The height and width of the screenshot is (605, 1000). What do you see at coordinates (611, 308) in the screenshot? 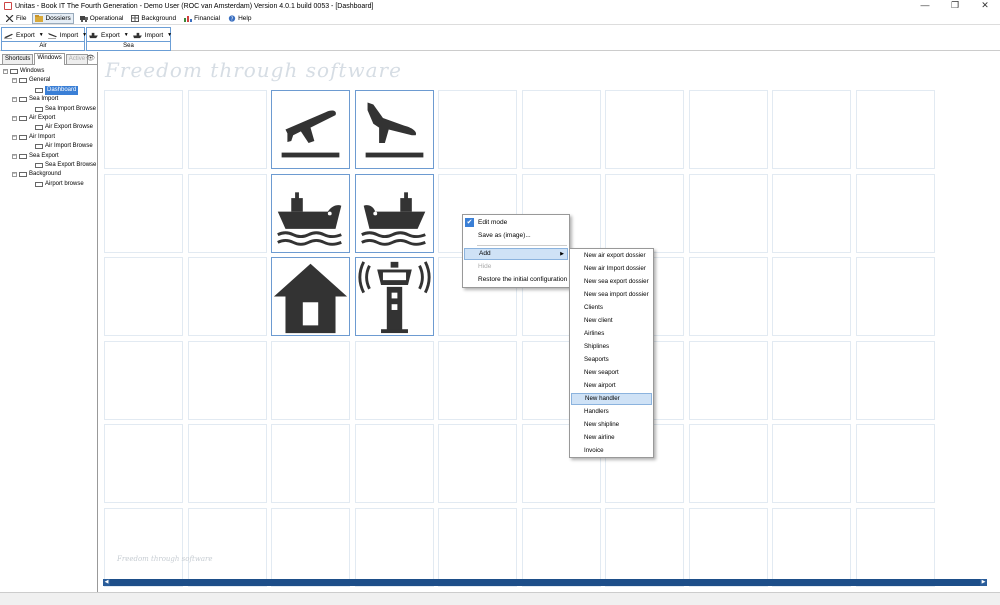
I see `submenu-item-clients: Clients` at bounding box center [611, 308].